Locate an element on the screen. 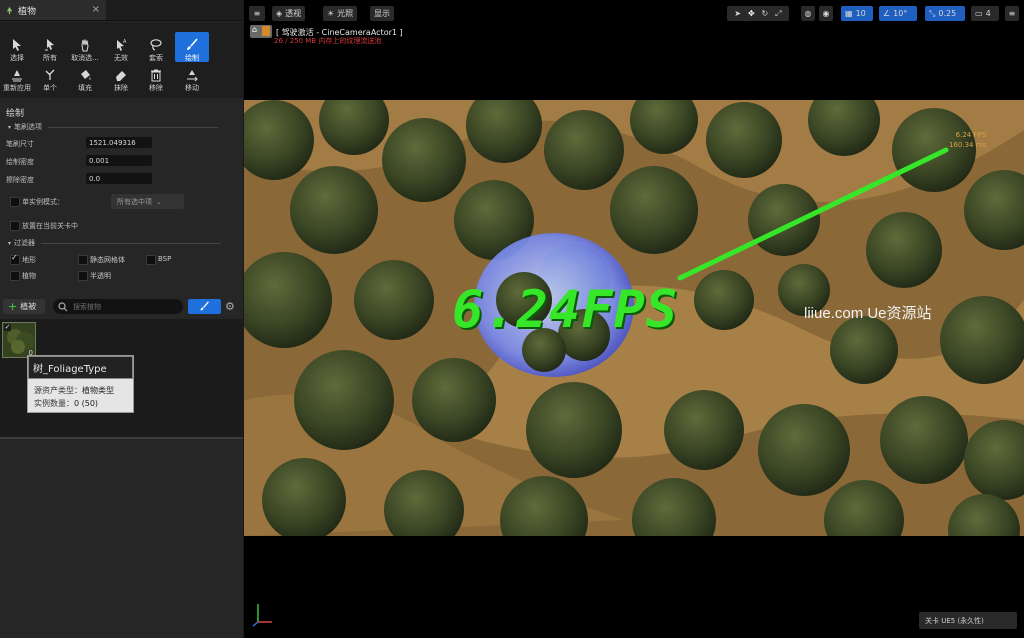 Image resolution: width=1024 pixels, height=638 pixels. scale-icon: ⤢ is located at coordinates (778, 14).